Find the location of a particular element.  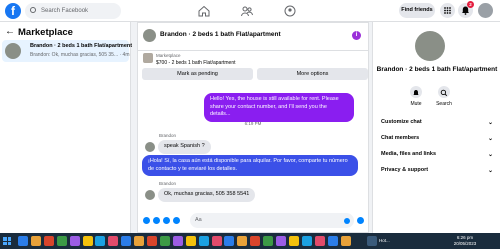

conversation-thumbnail is located at coordinates (13, 51).